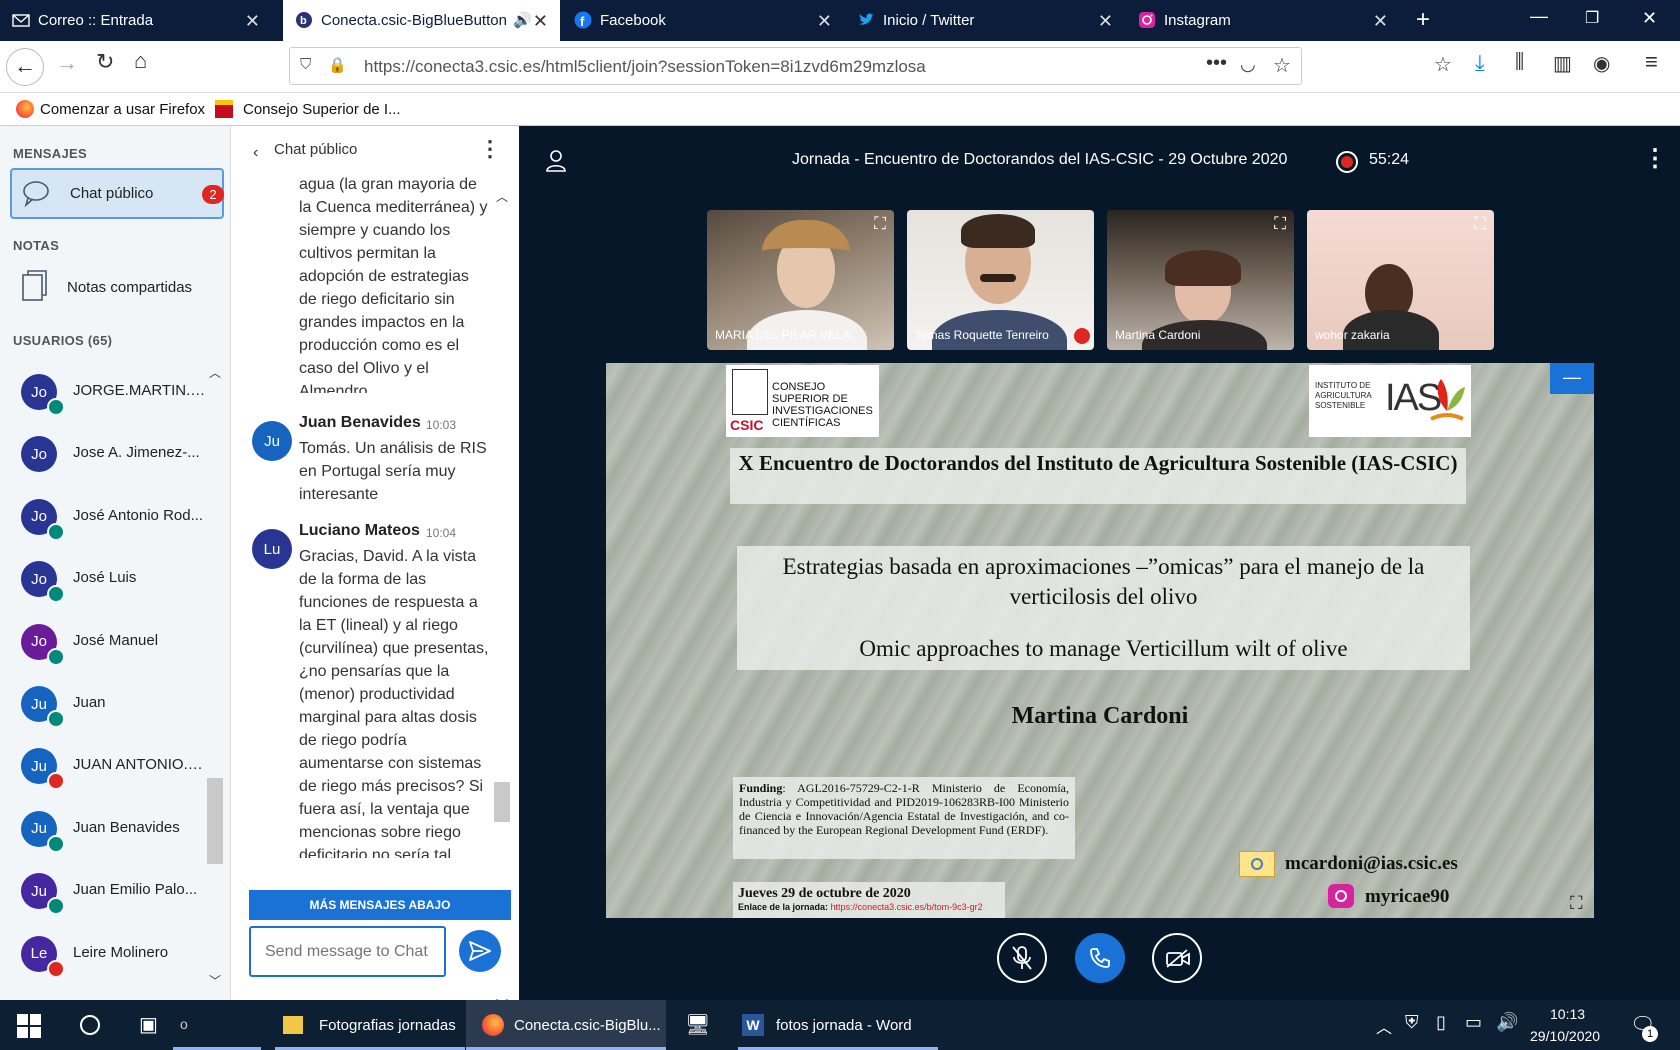  I want to click on muted-icon, so click(56, 968).